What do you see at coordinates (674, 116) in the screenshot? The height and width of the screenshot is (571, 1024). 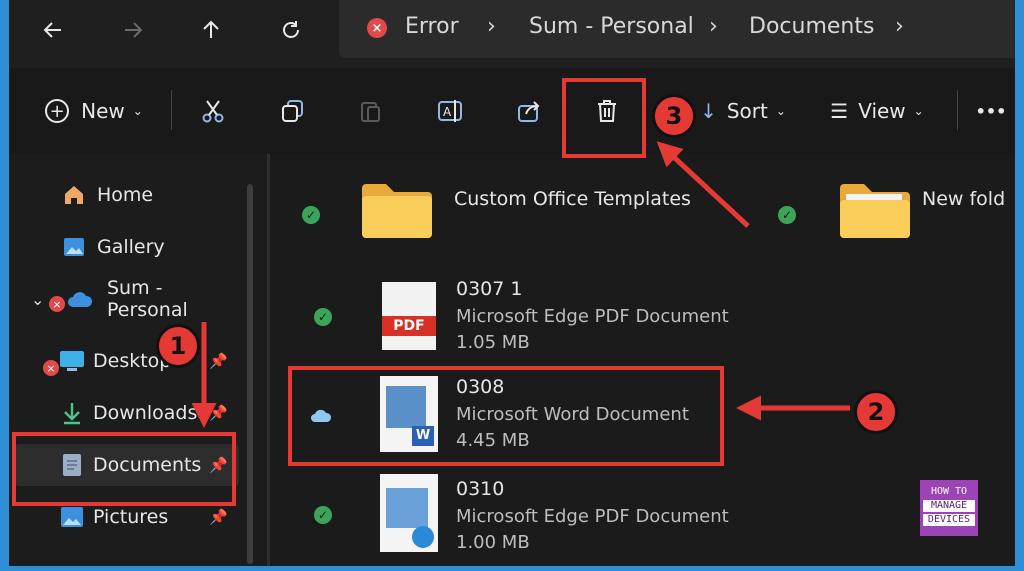 I see `step-badge-3: 3` at bounding box center [674, 116].